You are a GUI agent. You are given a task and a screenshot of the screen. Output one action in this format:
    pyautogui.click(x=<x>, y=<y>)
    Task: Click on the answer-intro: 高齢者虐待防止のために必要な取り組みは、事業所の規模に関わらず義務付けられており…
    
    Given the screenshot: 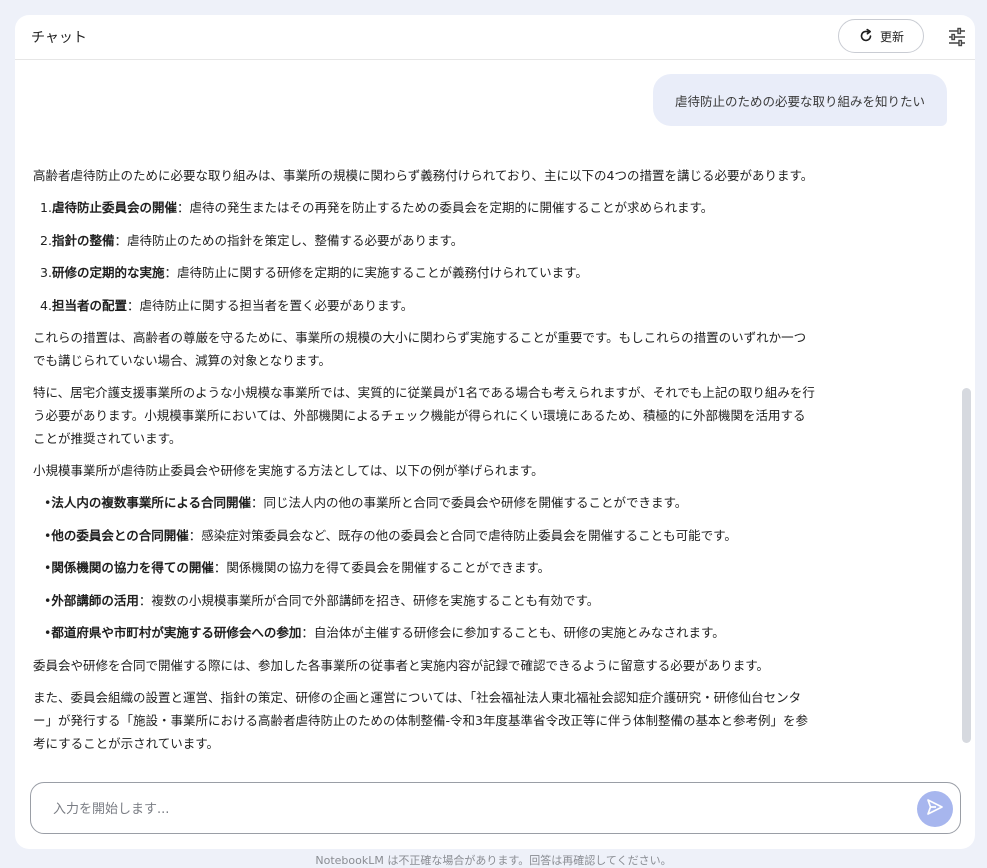 What is the action you would take?
    pyautogui.click(x=423, y=175)
    